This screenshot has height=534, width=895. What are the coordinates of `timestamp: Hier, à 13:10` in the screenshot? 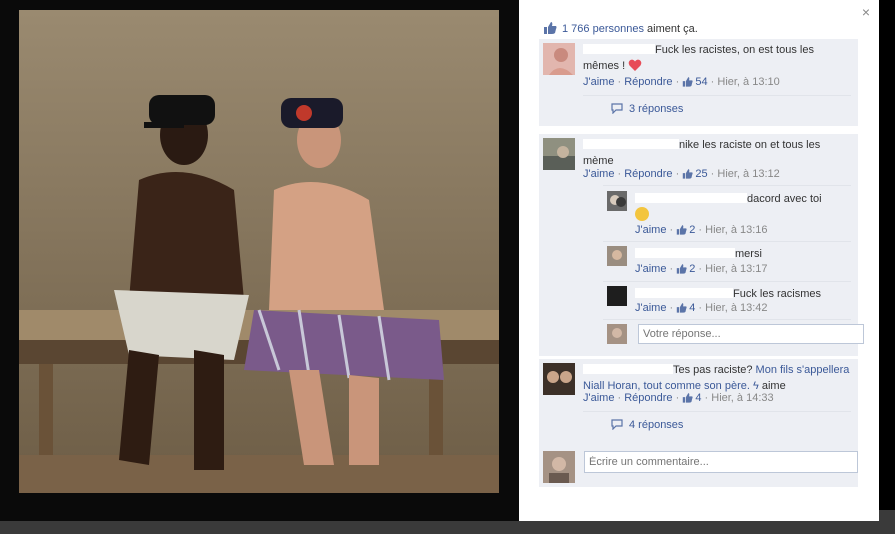 It's located at (748, 82).